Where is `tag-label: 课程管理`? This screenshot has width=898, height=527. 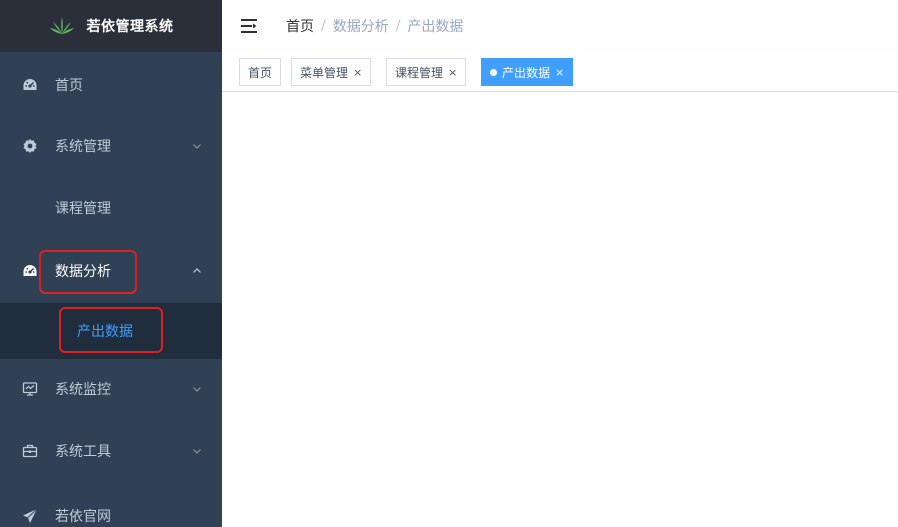 tag-label: 课程管理 is located at coordinates (419, 72).